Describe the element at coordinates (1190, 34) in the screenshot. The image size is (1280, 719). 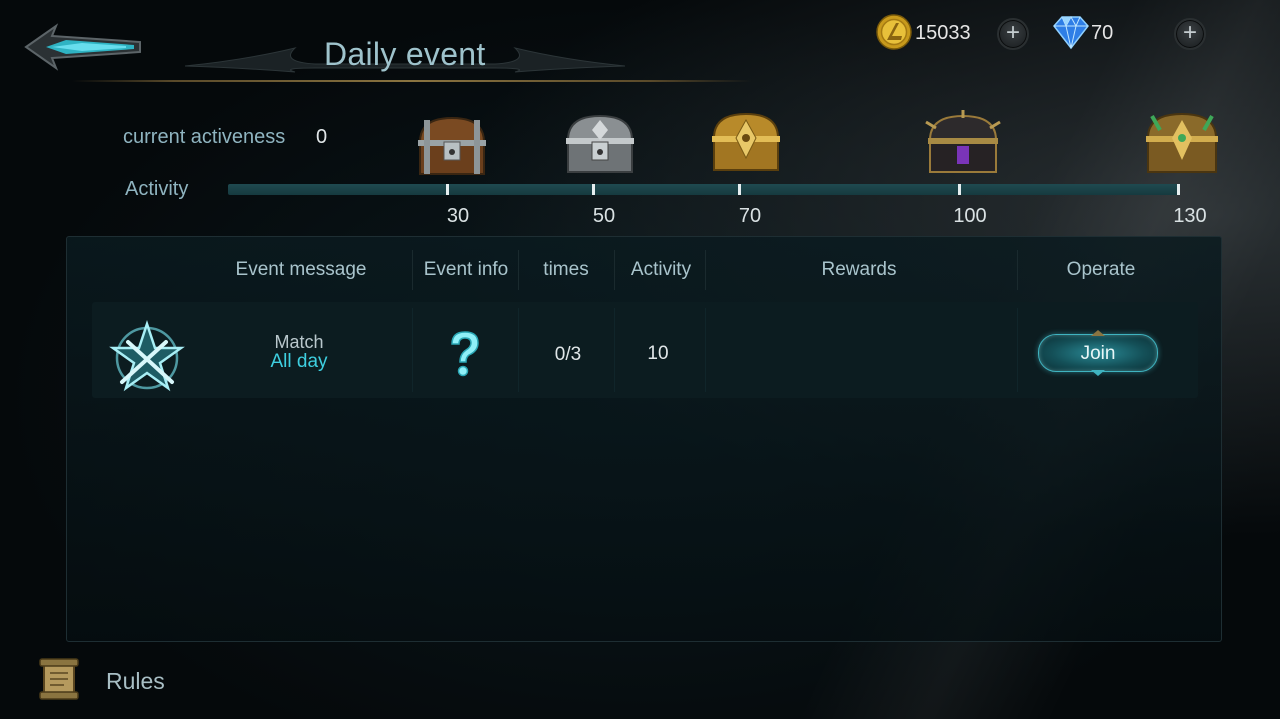
I see `add-diamond-button: +` at that location.